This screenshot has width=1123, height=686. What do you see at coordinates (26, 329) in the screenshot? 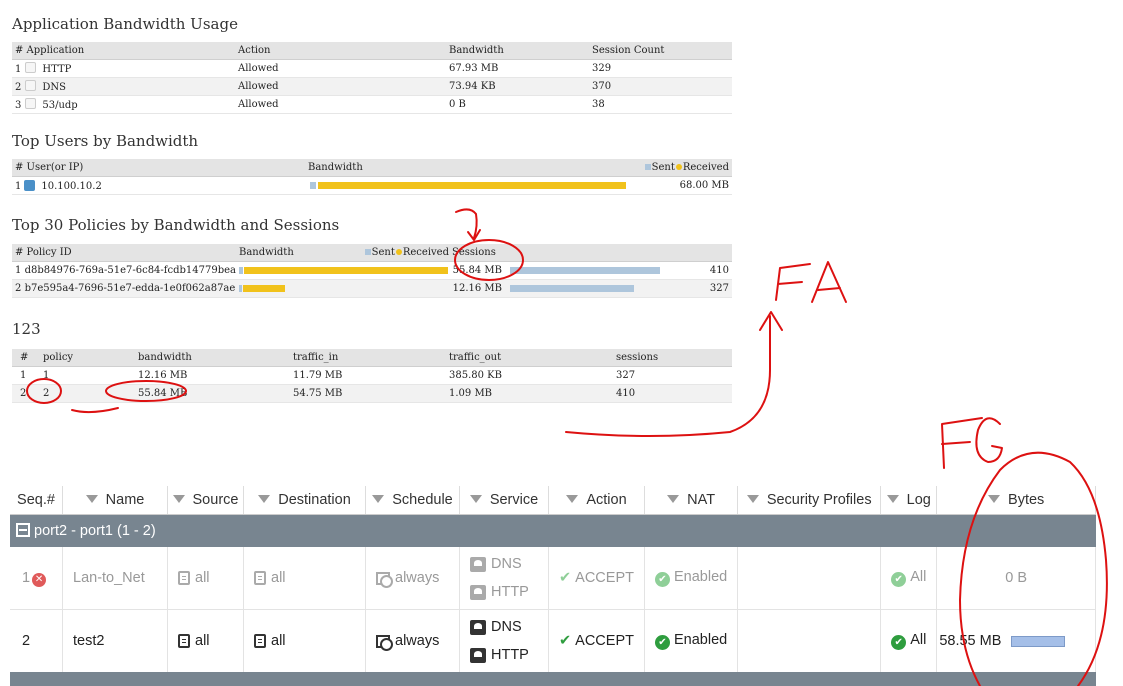
I see `custom-table-title: 123` at bounding box center [26, 329].